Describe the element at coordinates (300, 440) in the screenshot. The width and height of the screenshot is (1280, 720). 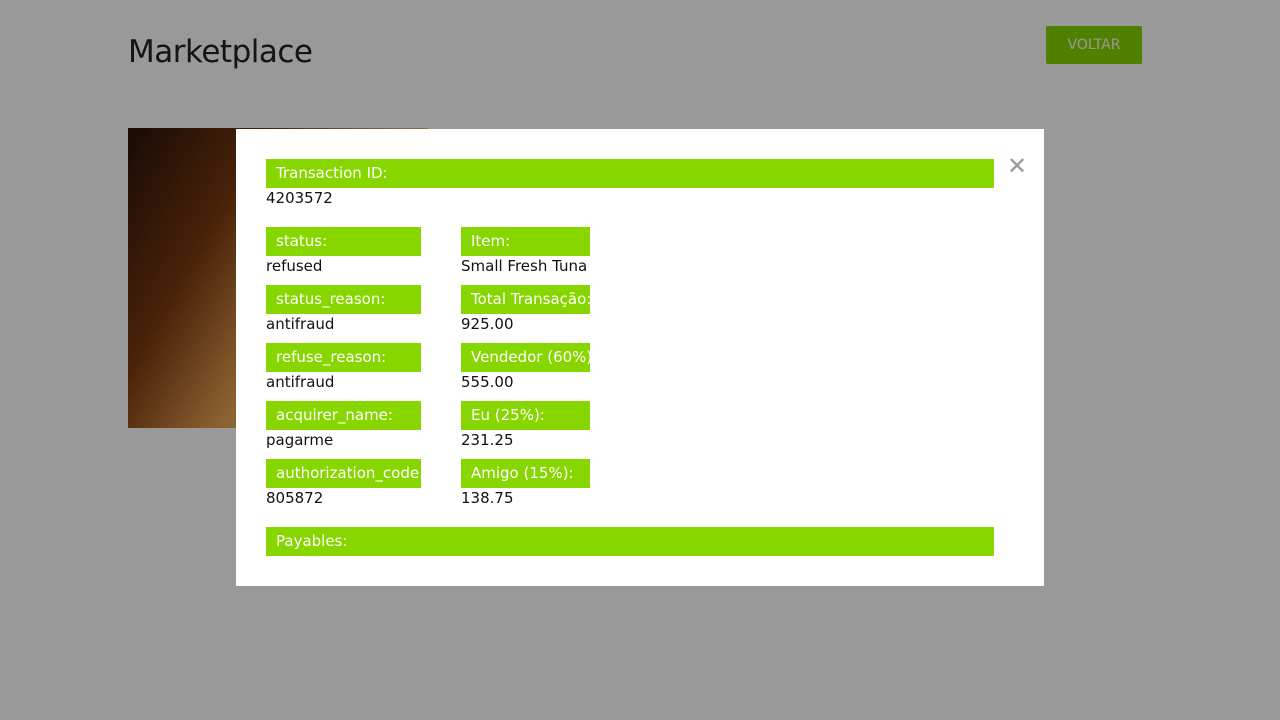
I see `acquirer-name-value: pagarme` at that location.